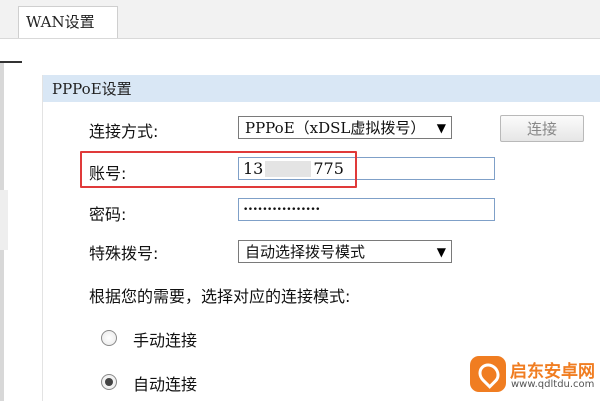  Describe the element at coordinates (108, 214) in the screenshot. I see `password-label: 密码:` at that location.